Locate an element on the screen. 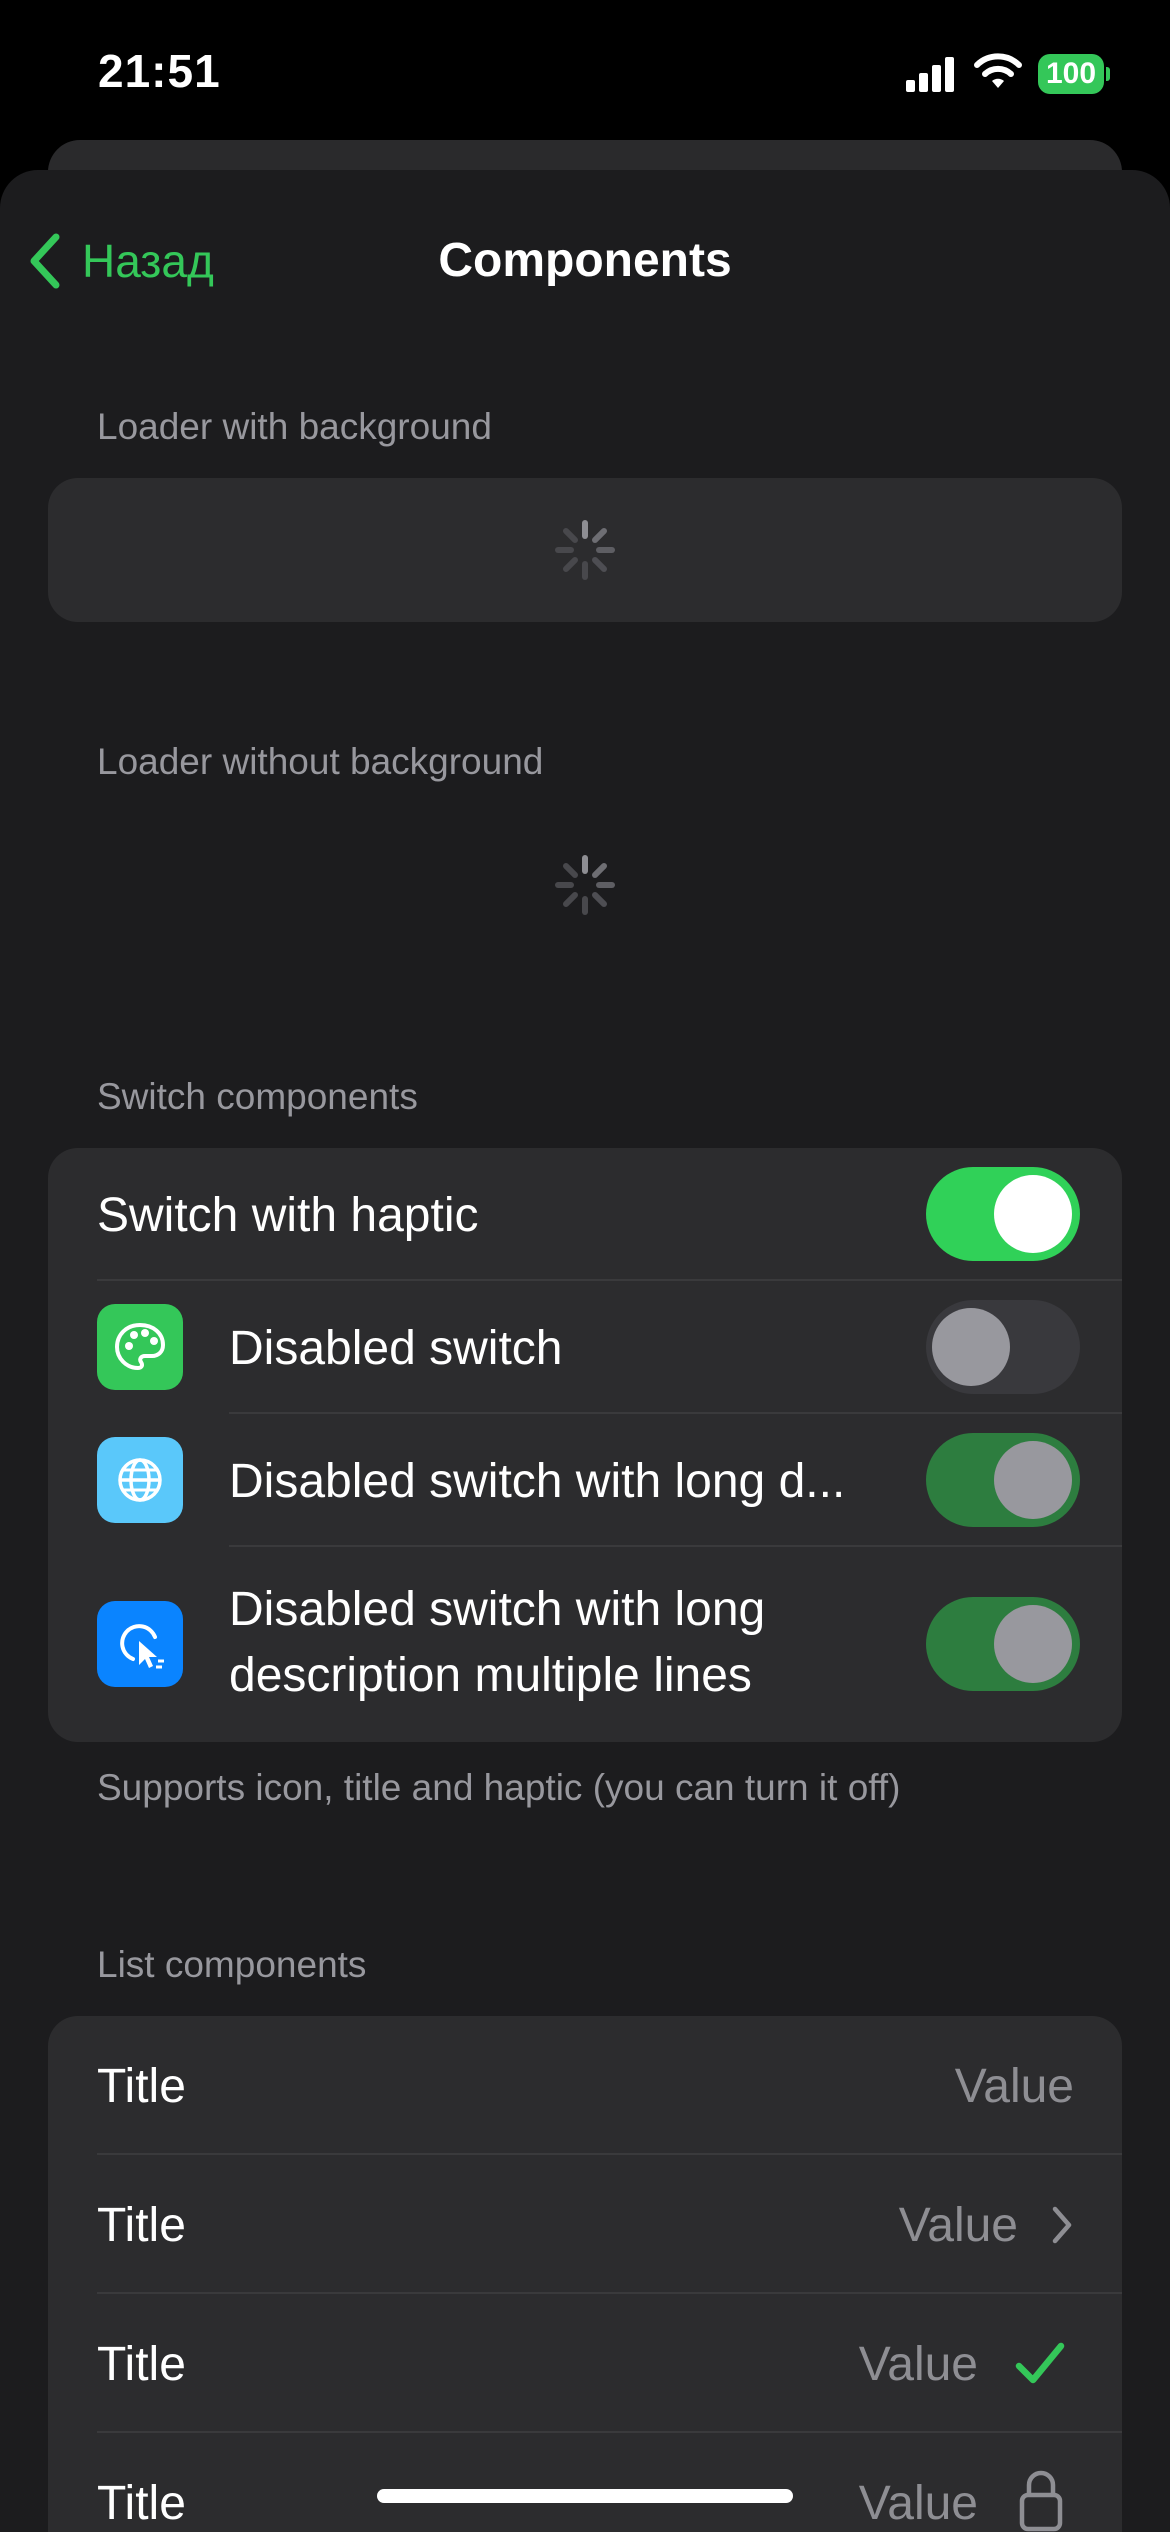 This screenshot has width=1170, height=2532. switch-row-title-line2: description multiple lines is located at coordinates (490, 1675).